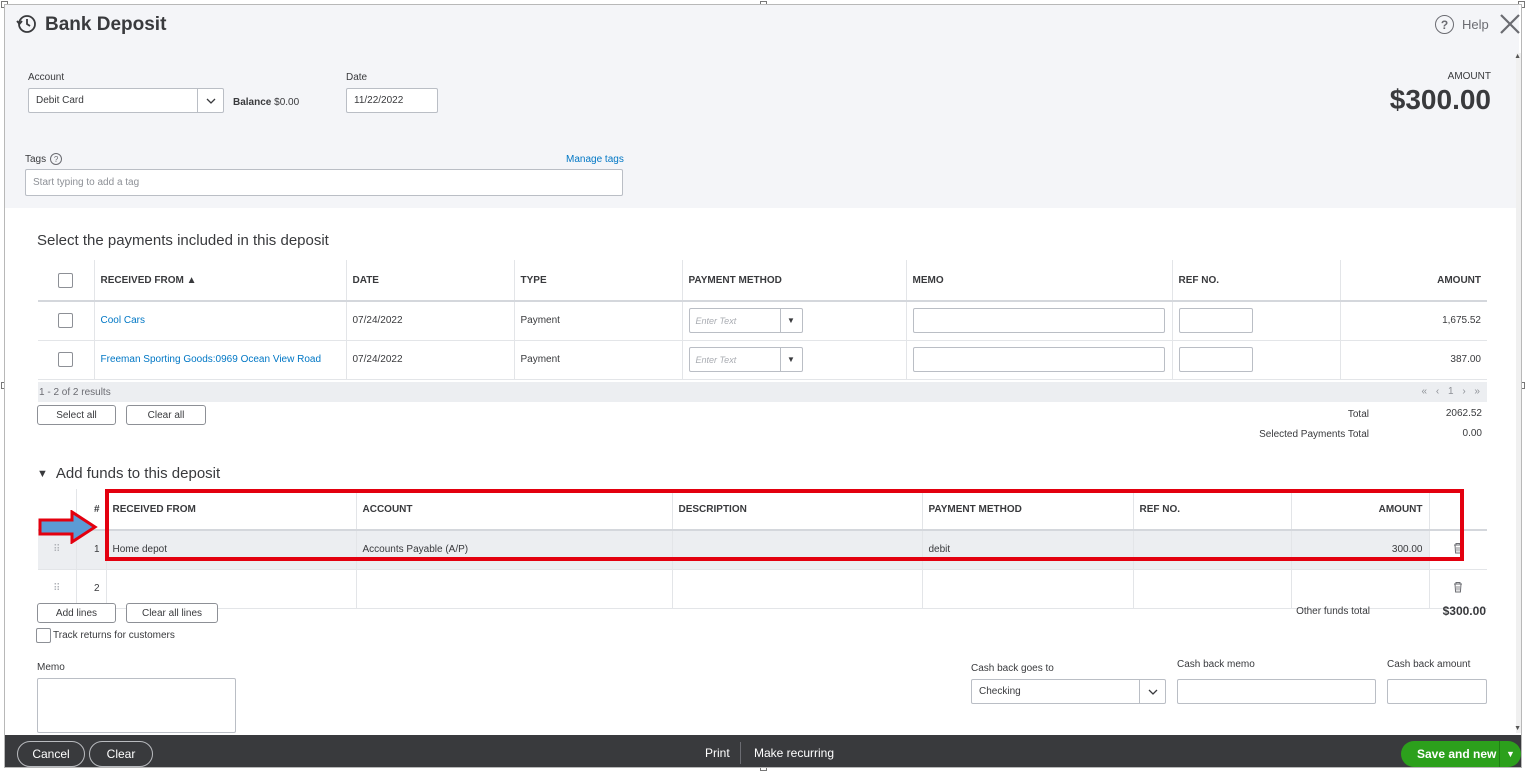  Describe the element at coordinates (1360, 589) in the screenshot. I see `amount-cell` at that location.